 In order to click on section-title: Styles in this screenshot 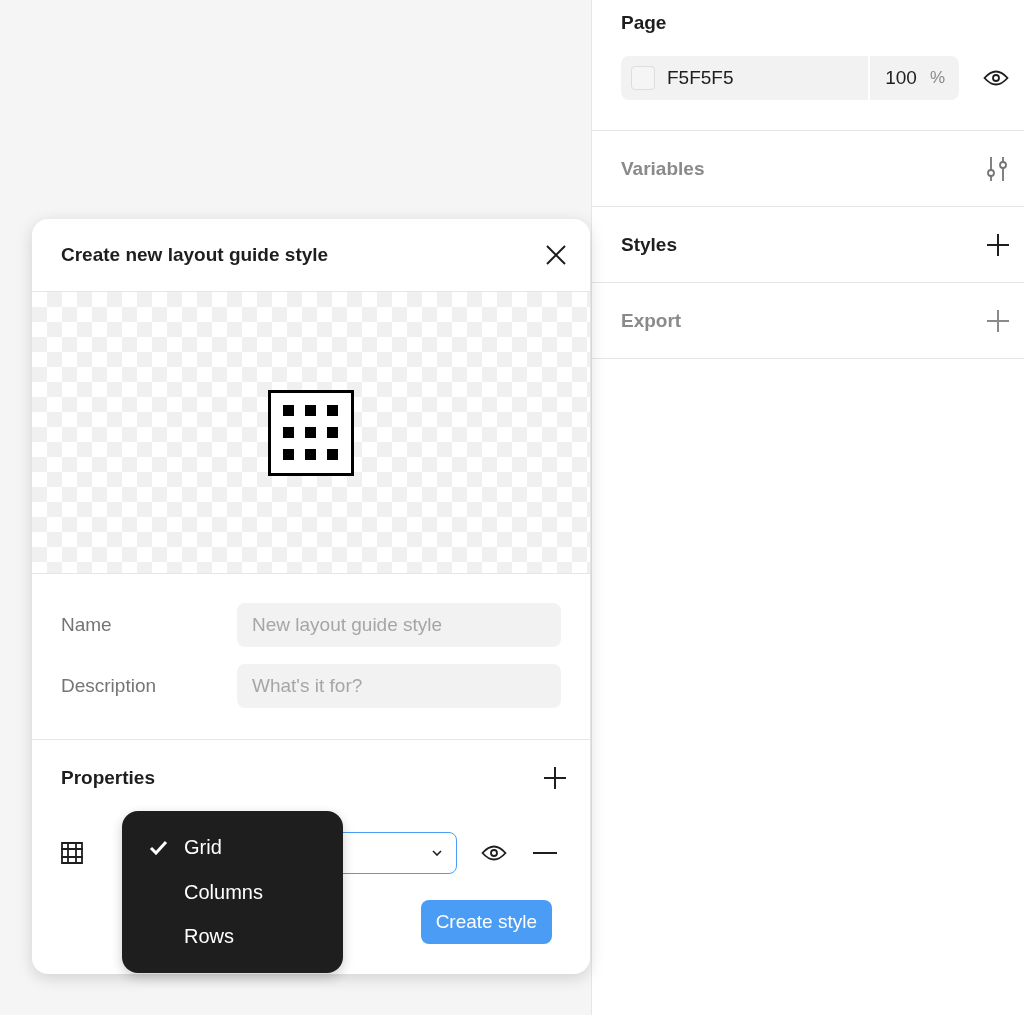, I will do `click(649, 244)`.